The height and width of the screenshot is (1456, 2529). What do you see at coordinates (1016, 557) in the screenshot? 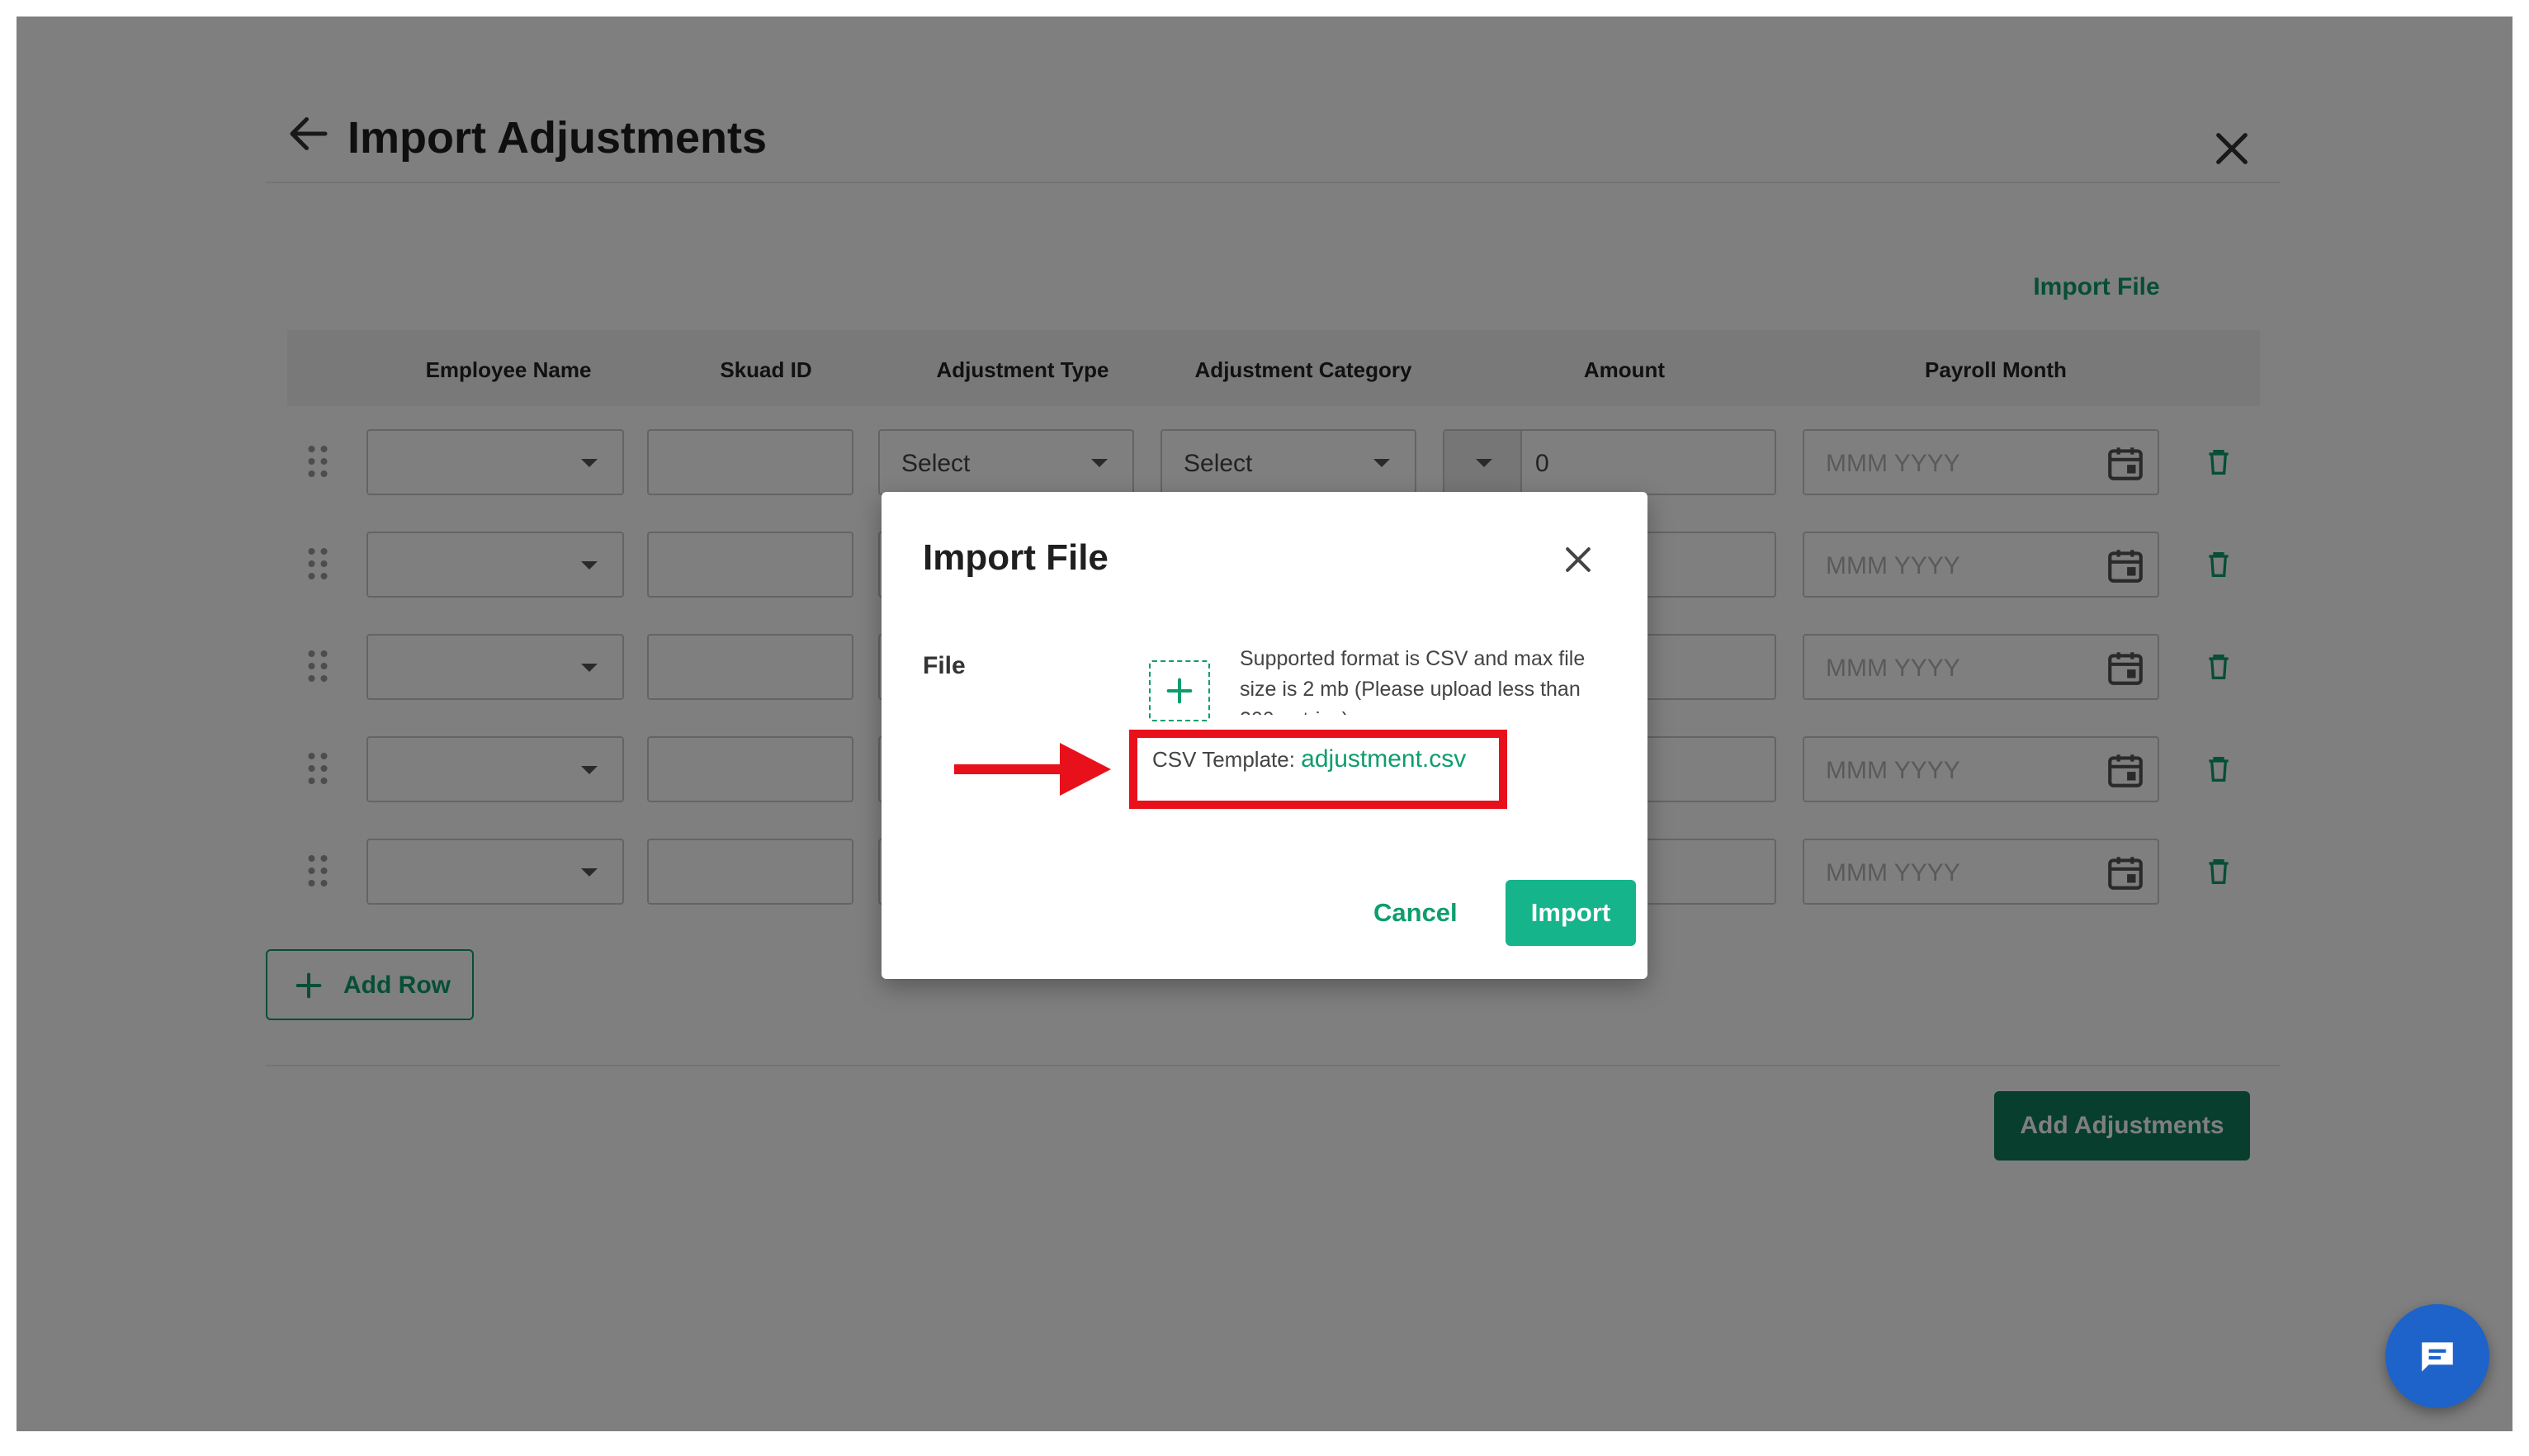
I see `modal-title: Import File` at bounding box center [1016, 557].